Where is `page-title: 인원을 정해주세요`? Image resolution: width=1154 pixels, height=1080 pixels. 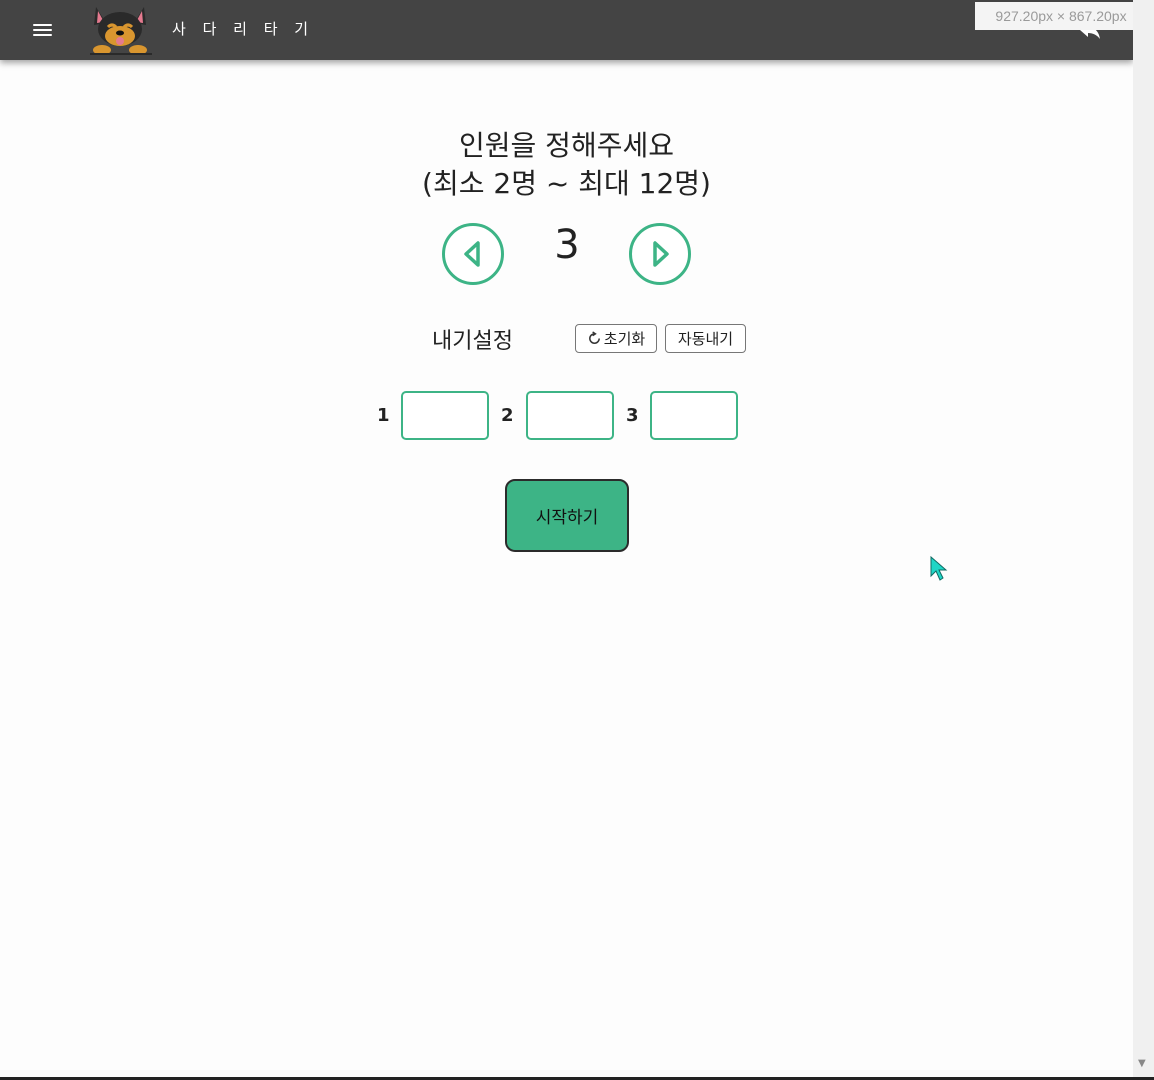 page-title: 인원을 정해주세요 is located at coordinates (566, 145).